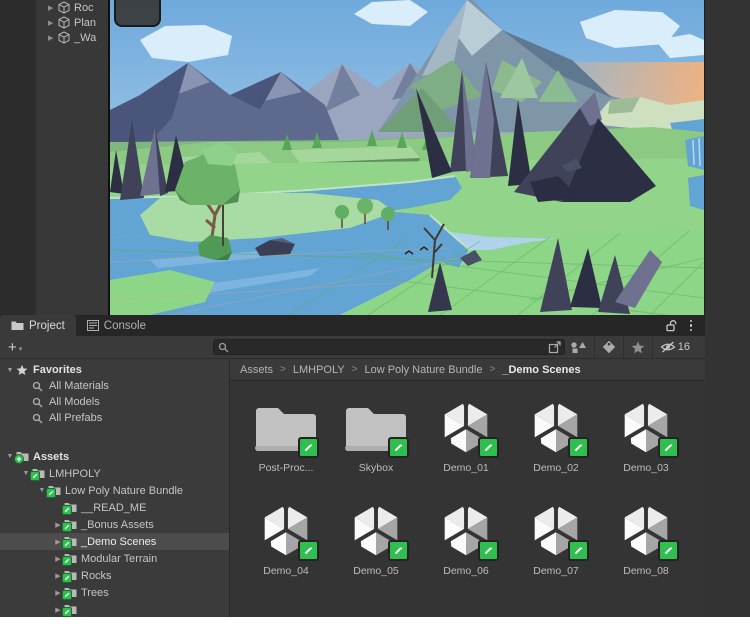 Image resolution: width=750 pixels, height=630 pixels. Describe the element at coordinates (555, 347) in the screenshot. I see `open-search-window-icon` at that location.